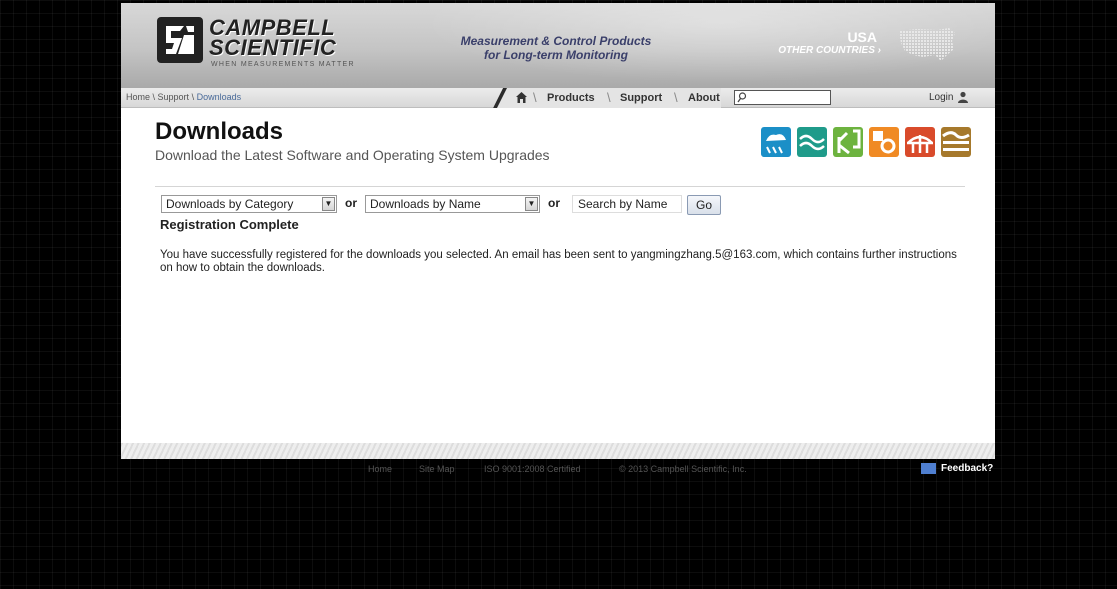 This screenshot has width=1117, height=589. I want to click on us-map-icon, so click(927, 44).